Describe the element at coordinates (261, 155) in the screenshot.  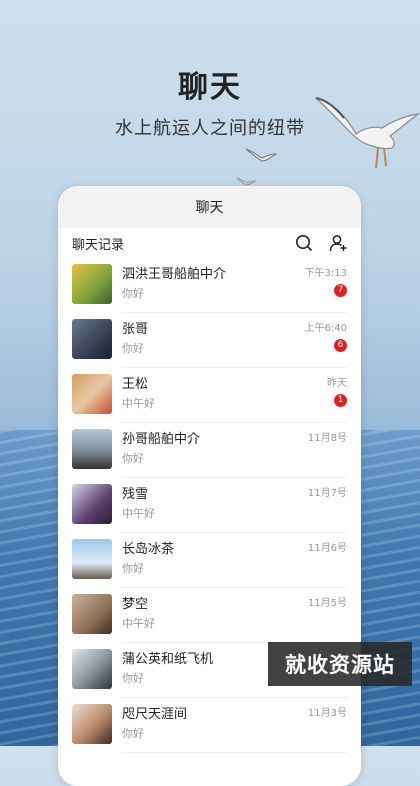
I see `seagull-small-image` at that location.